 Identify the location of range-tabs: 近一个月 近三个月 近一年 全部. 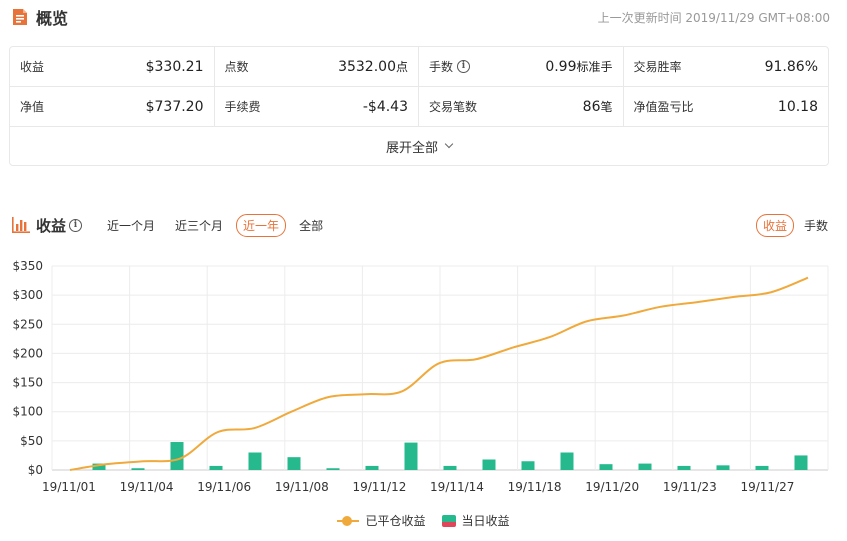
(218, 225).